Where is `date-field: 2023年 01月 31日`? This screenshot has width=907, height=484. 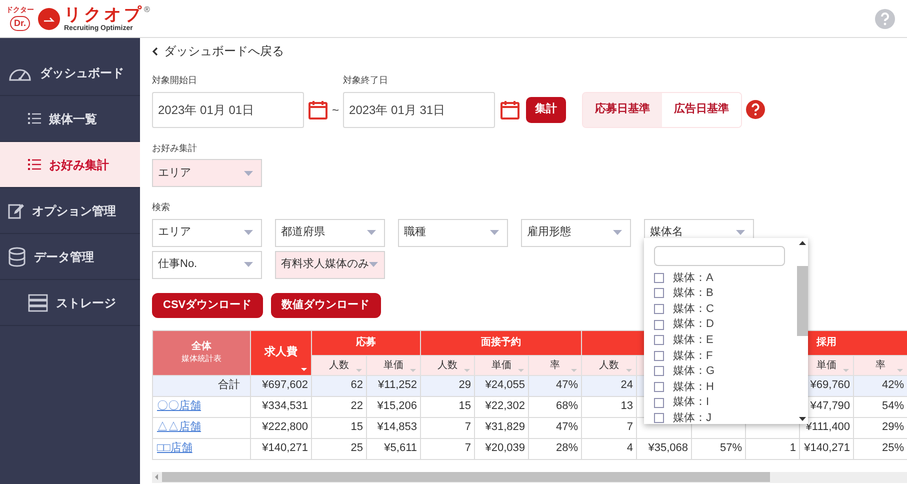 date-field: 2023年 01月 31日 is located at coordinates (419, 110).